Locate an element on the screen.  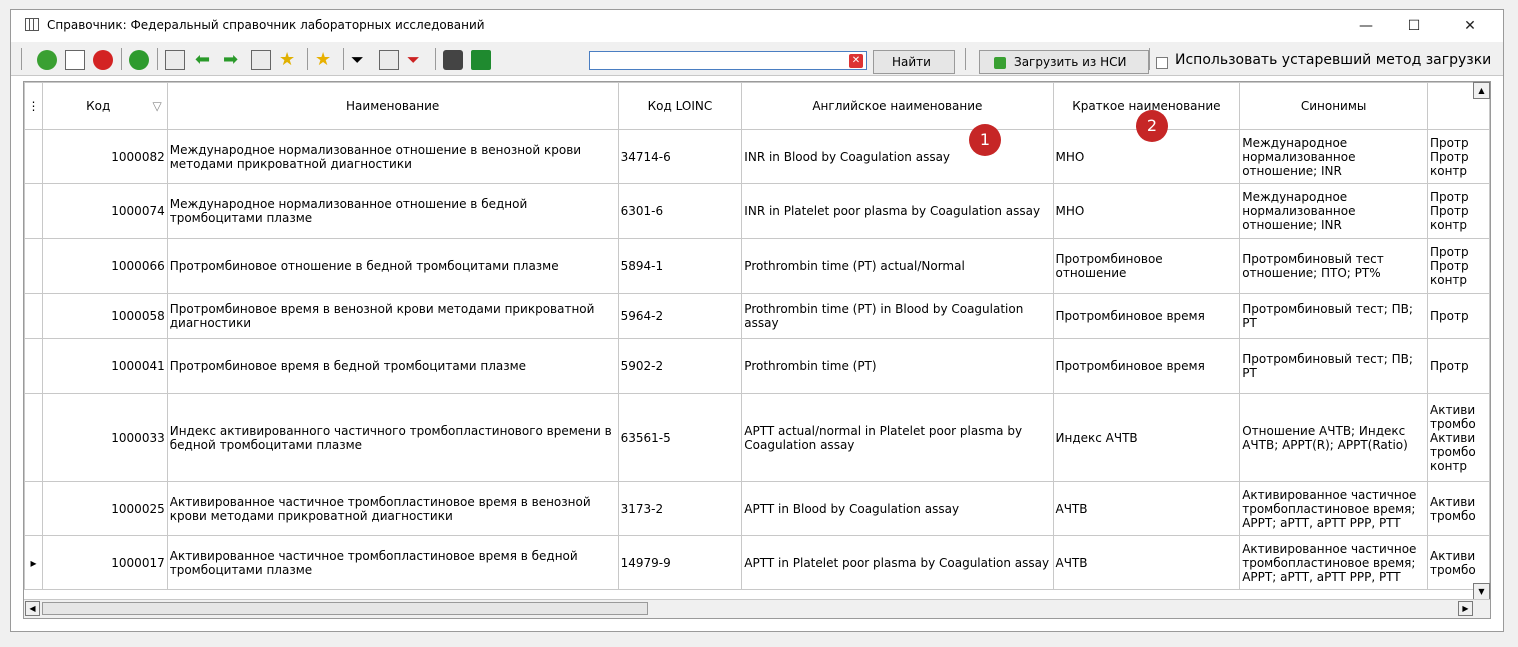
cell-code: 1000066 is located at coordinates (104, 266).